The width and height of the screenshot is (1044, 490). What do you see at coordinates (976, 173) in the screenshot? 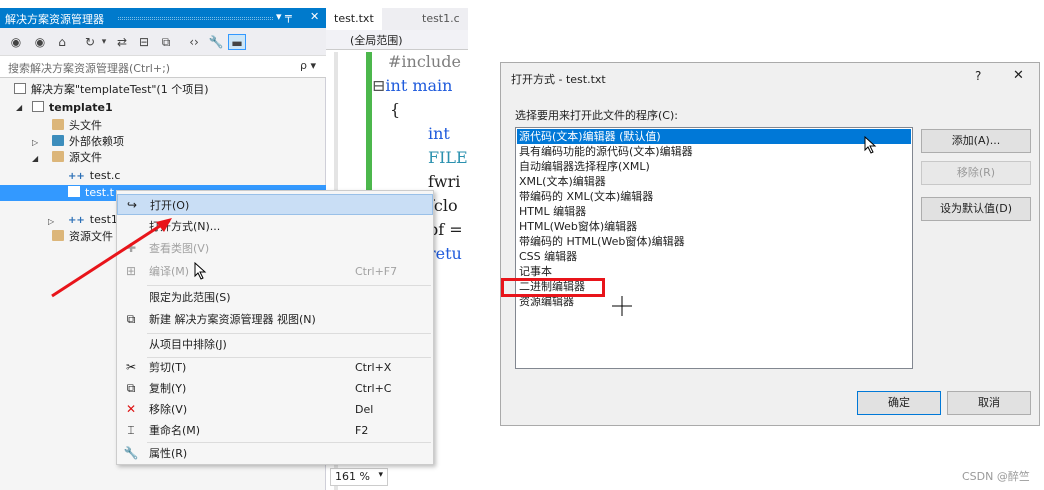
I see `remove-button: 移除(R)` at bounding box center [976, 173].